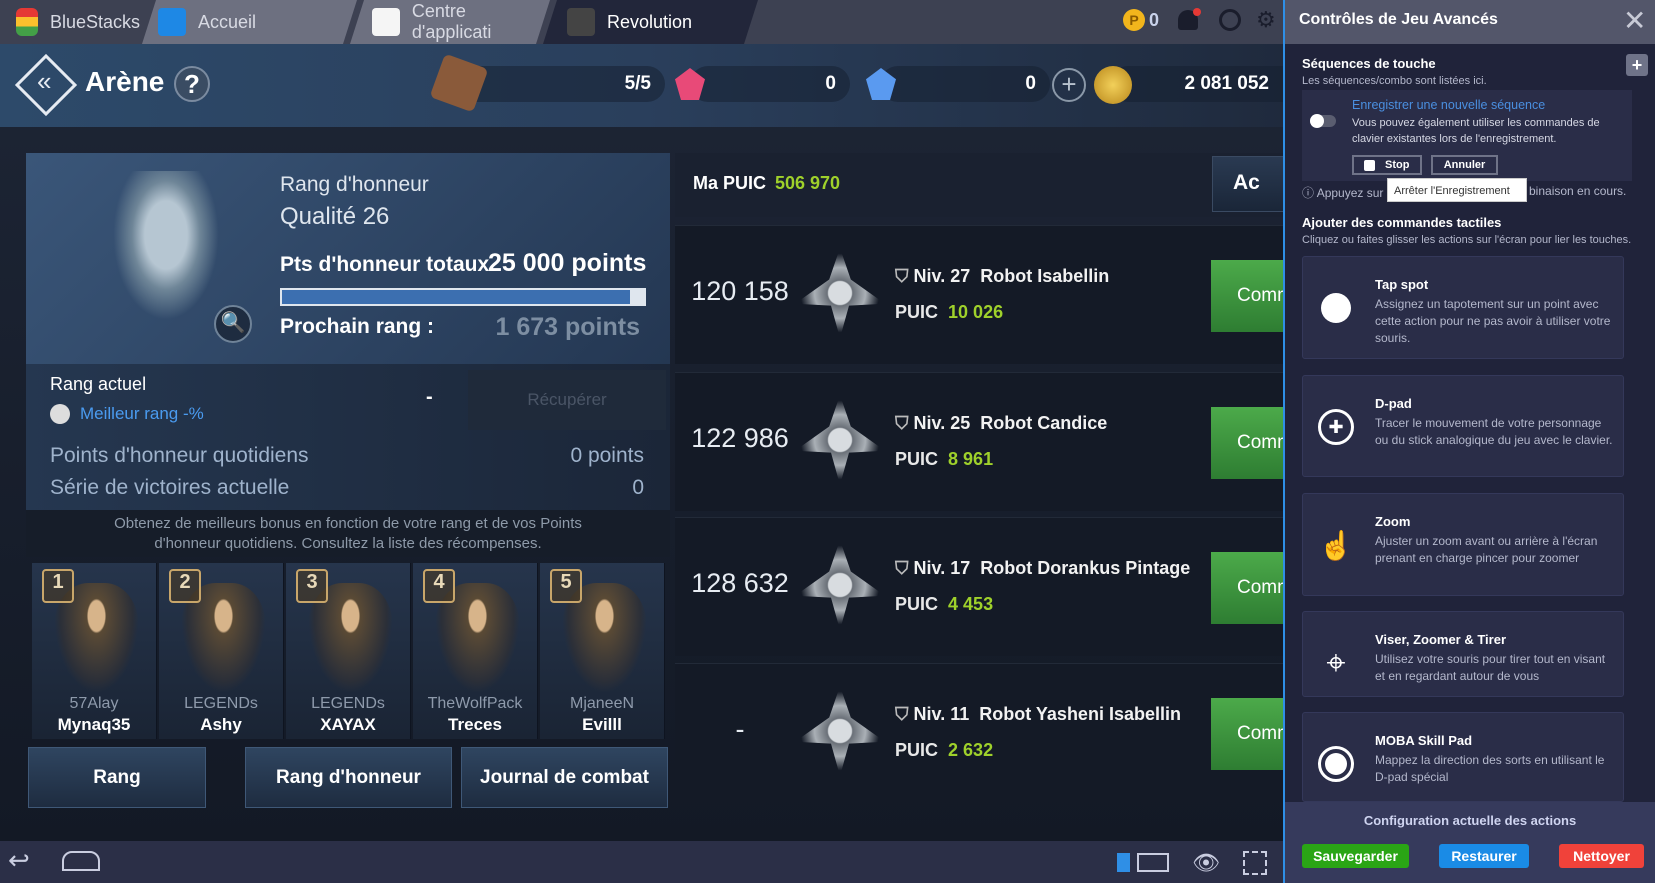 The width and height of the screenshot is (1655, 883). Describe the element at coordinates (94, 21) in the screenshot. I see `app-name: BlueStacks` at that location.